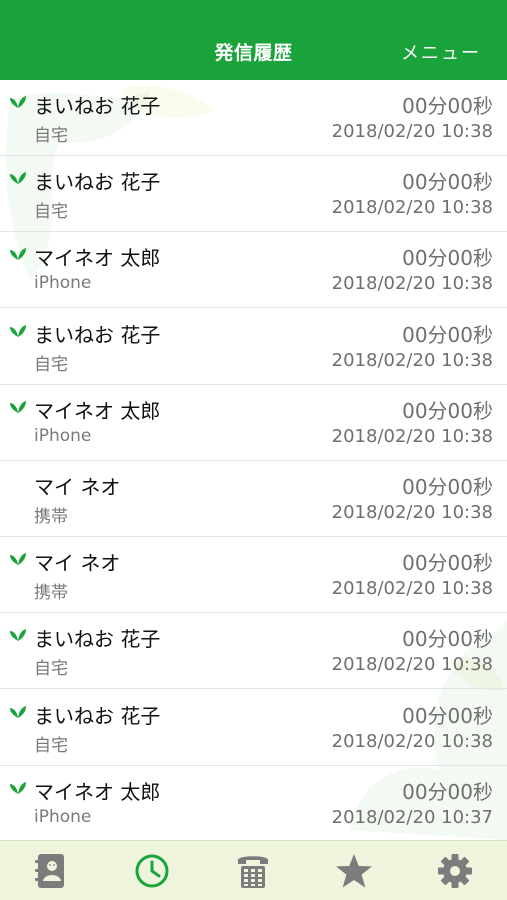 The height and width of the screenshot is (900, 507). I want to click on call-history-row: マイネオ 太郎 iPhone 00分00秒 2018/02/20 10:37, so click(253, 803).